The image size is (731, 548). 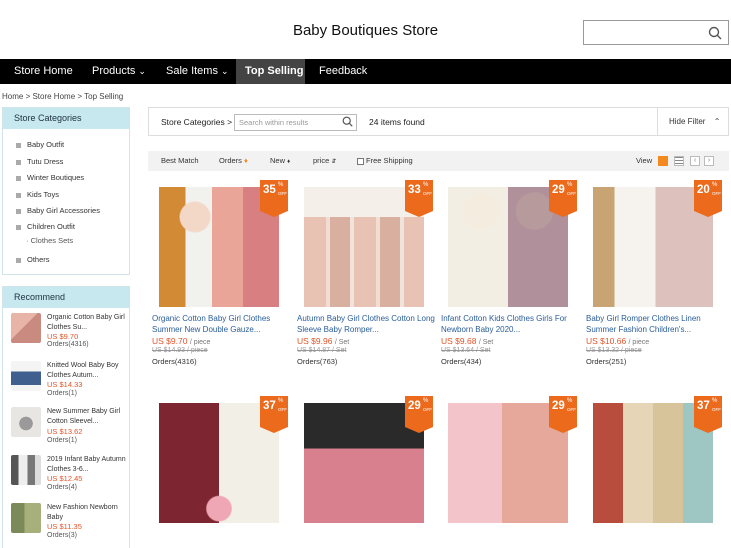 I want to click on list-view-icon, so click(x=679, y=161).